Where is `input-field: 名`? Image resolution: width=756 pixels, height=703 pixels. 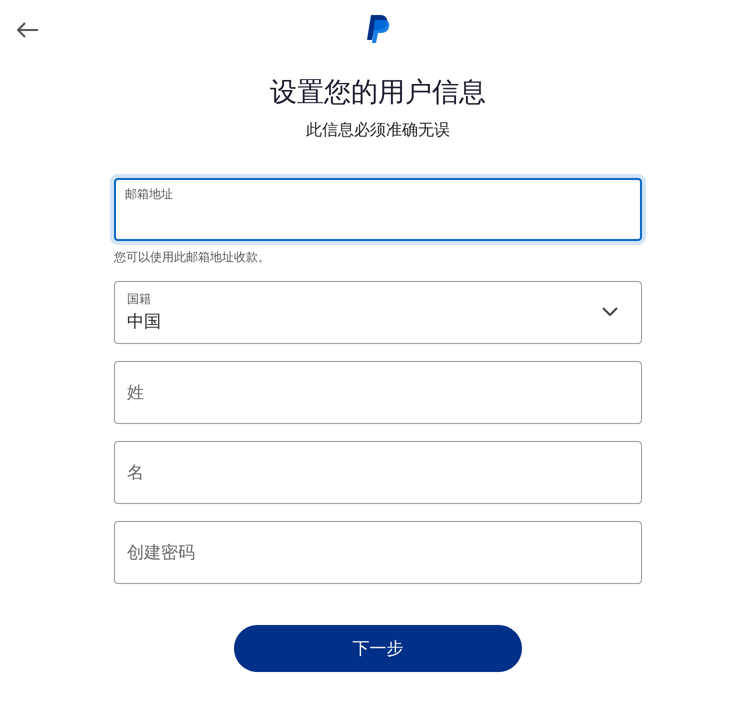
input-field: 名 is located at coordinates (378, 472).